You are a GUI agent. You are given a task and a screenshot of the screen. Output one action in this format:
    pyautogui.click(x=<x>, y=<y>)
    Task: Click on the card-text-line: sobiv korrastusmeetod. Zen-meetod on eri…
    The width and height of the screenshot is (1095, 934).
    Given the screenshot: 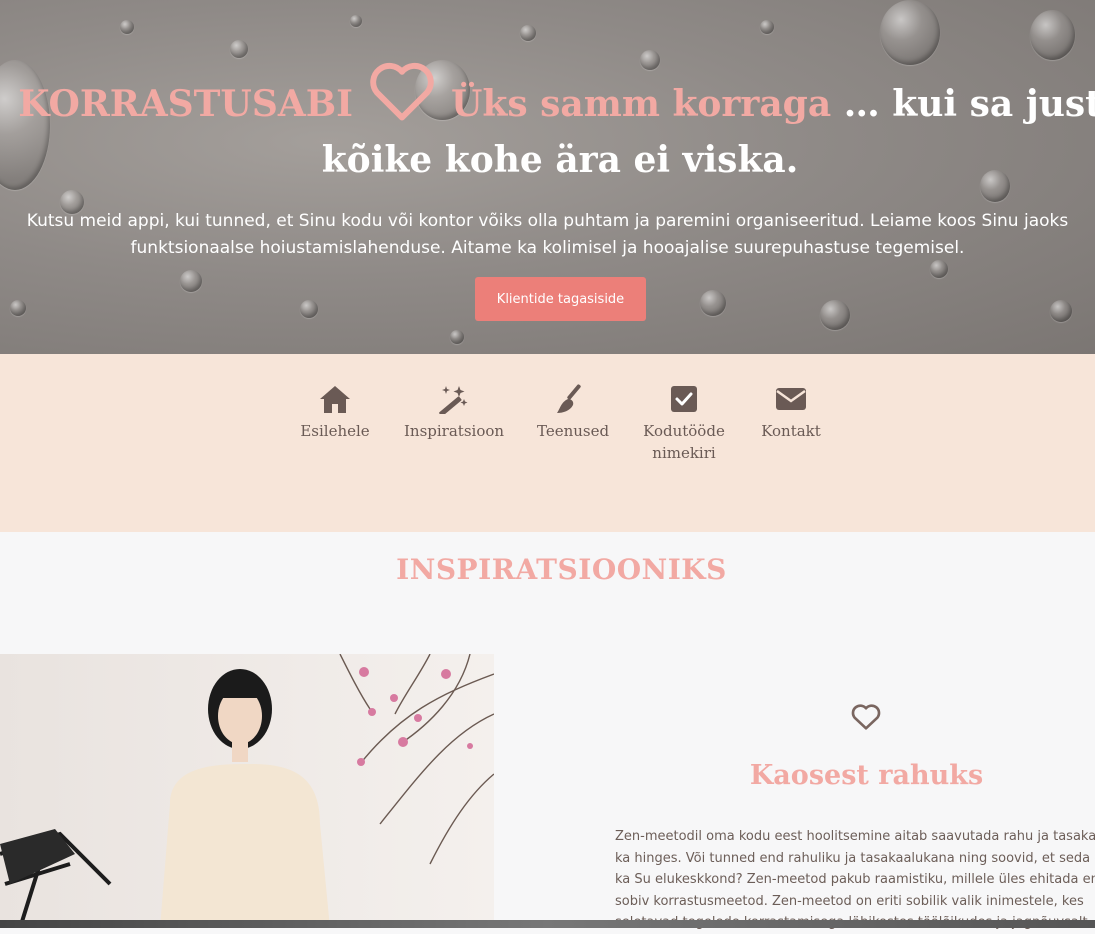 What is the action you would take?
    pyautogui.click(x=849, y=901)
    